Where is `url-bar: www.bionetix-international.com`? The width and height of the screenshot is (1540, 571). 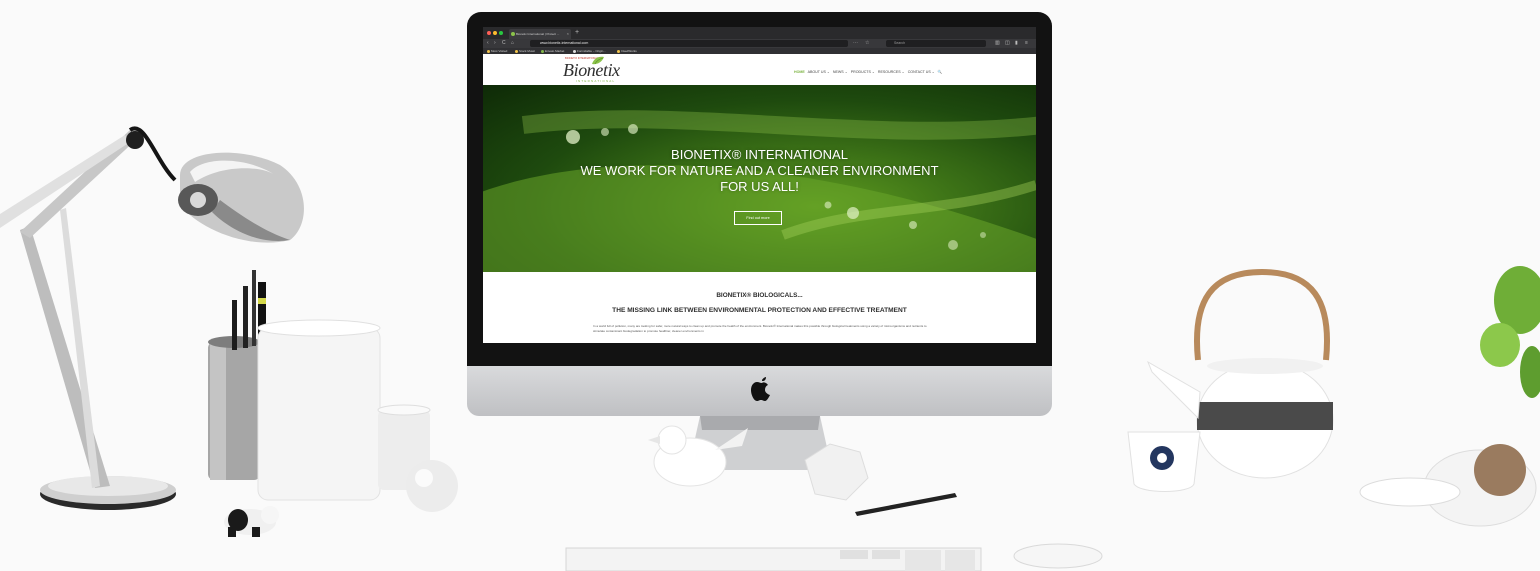 url-bar: www.bionetix-international.com is located at coordinates (689, 43).